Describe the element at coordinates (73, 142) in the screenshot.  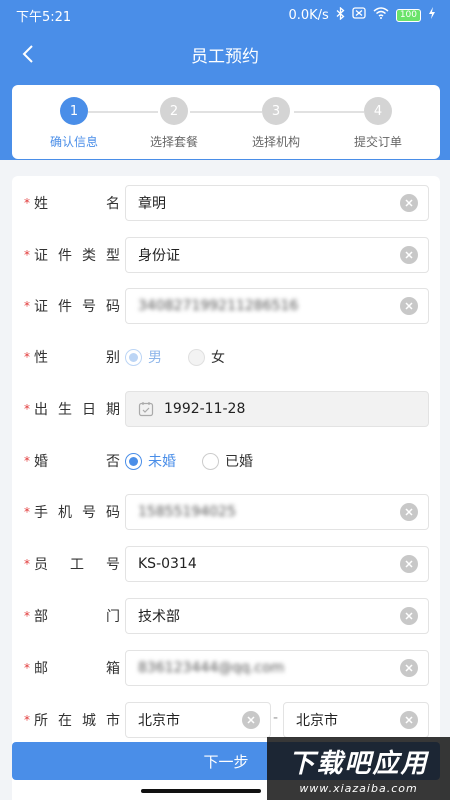
I see `step-label: 确认信息` at that location.